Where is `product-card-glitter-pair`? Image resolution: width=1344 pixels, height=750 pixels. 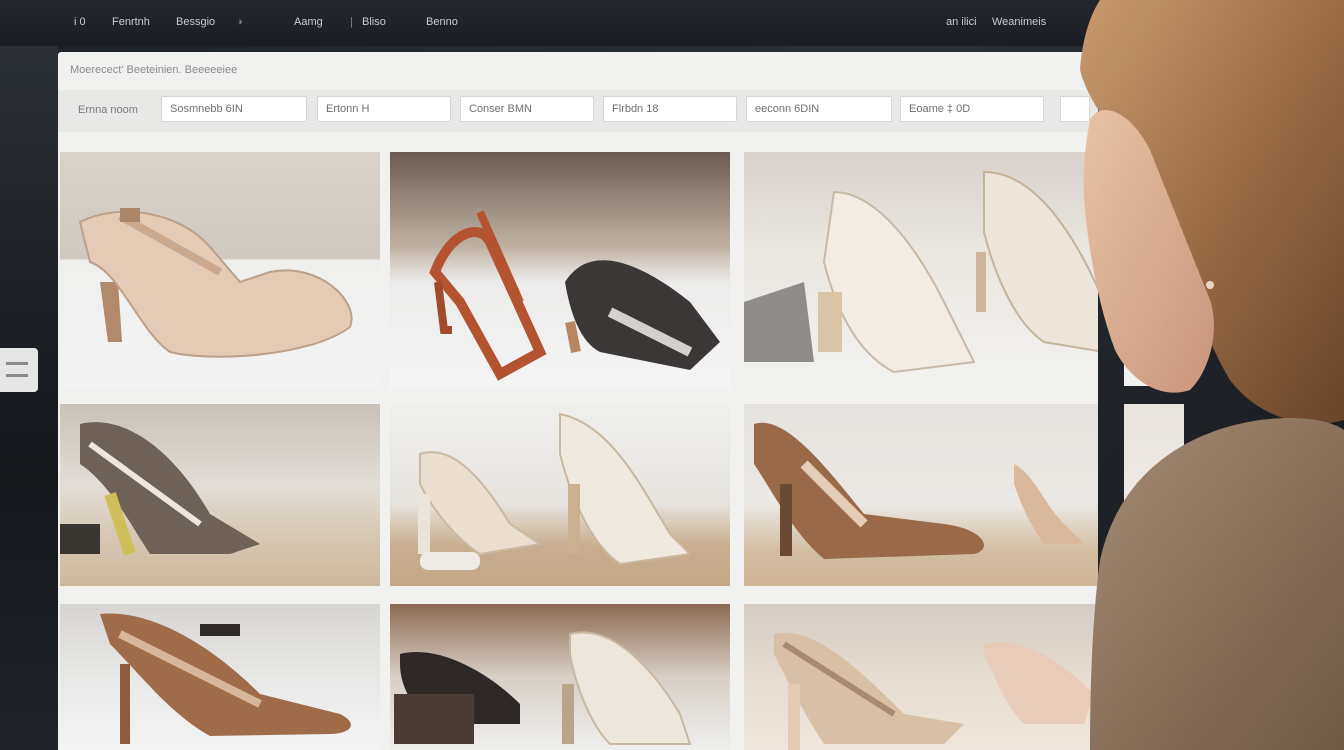
product-card-glitter-pair is located at coordinates (560, 495).